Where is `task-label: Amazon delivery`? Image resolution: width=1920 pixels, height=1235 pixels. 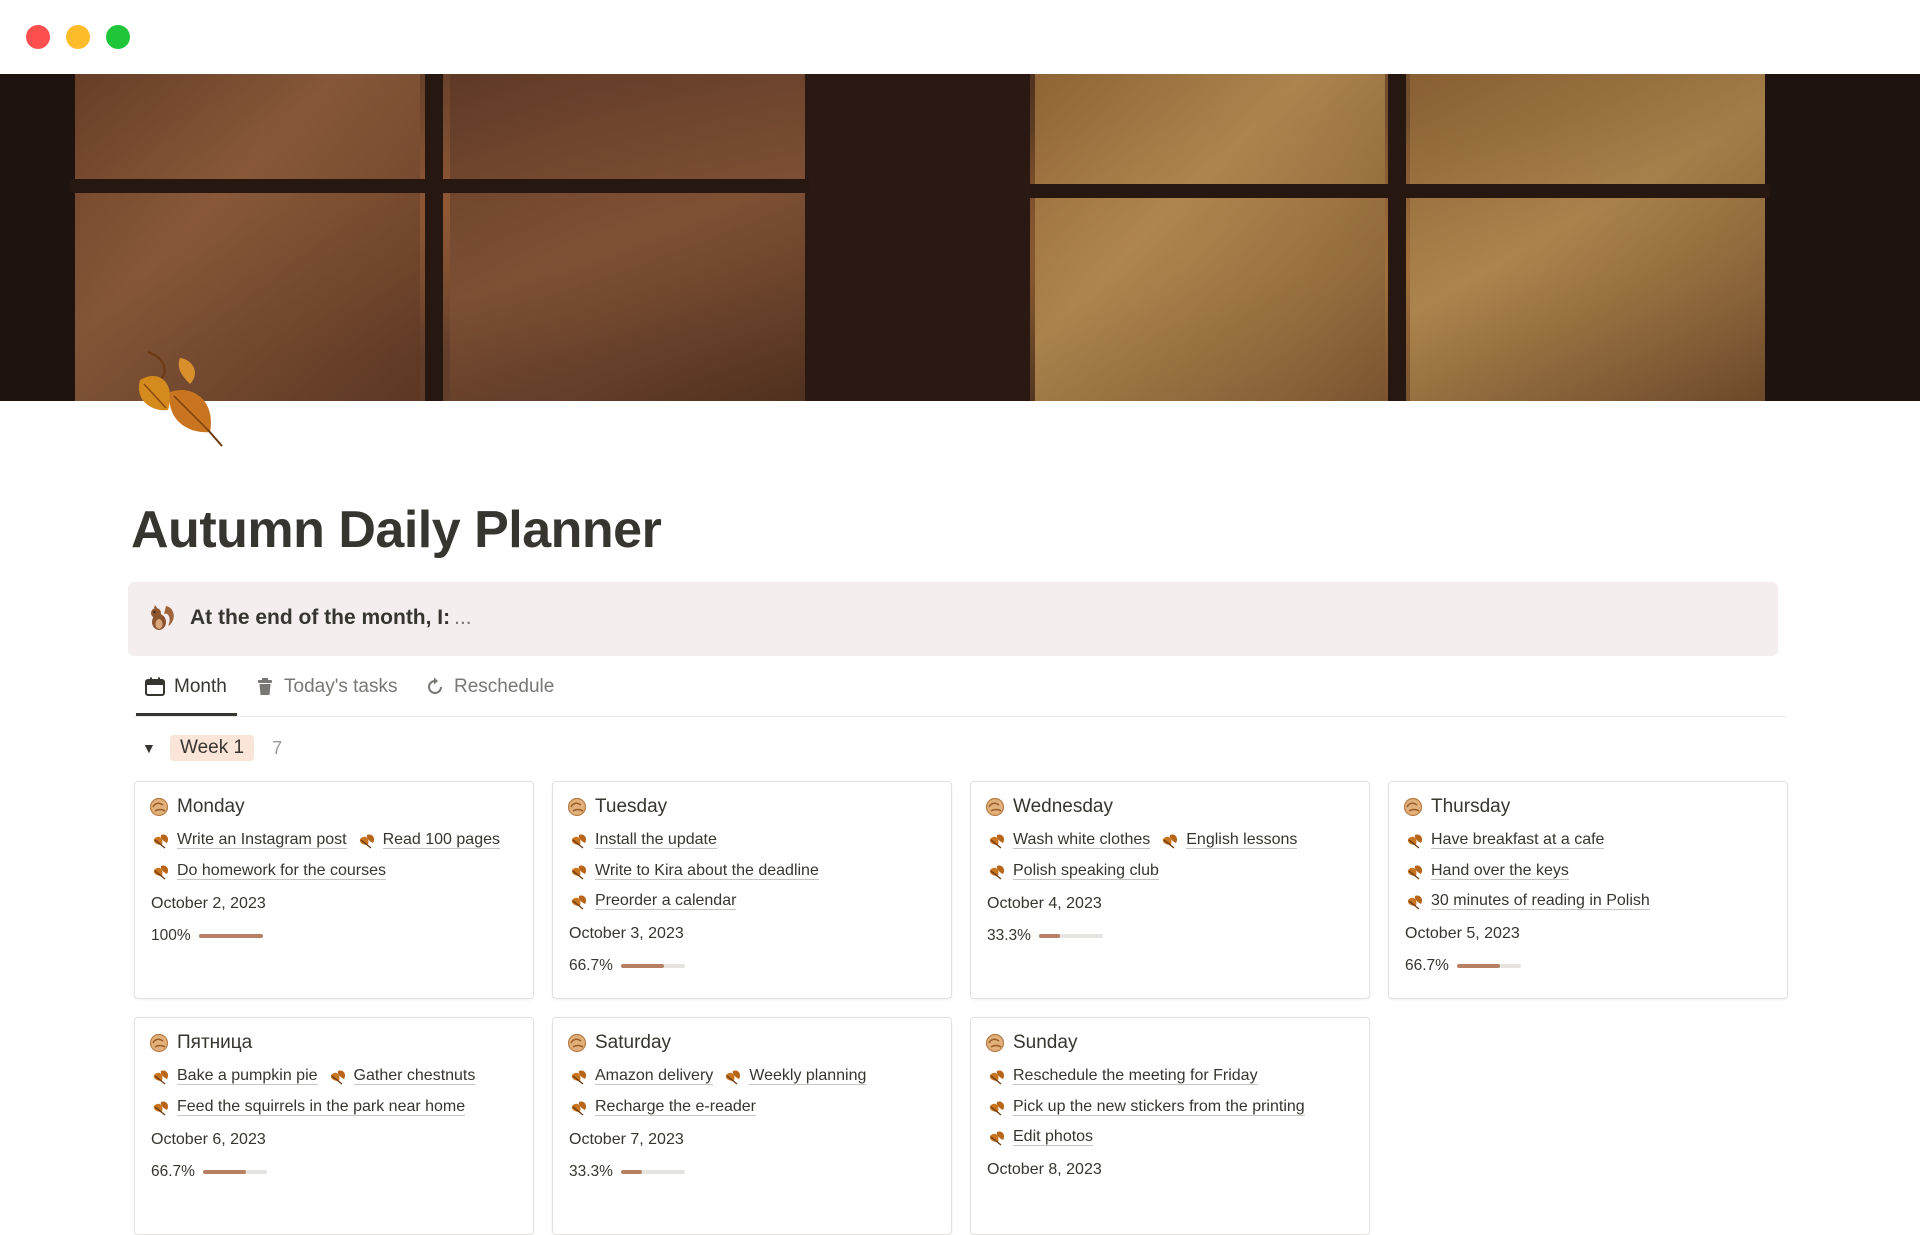 task-label: Amazon delivery is located at coordinates (654, 1076).